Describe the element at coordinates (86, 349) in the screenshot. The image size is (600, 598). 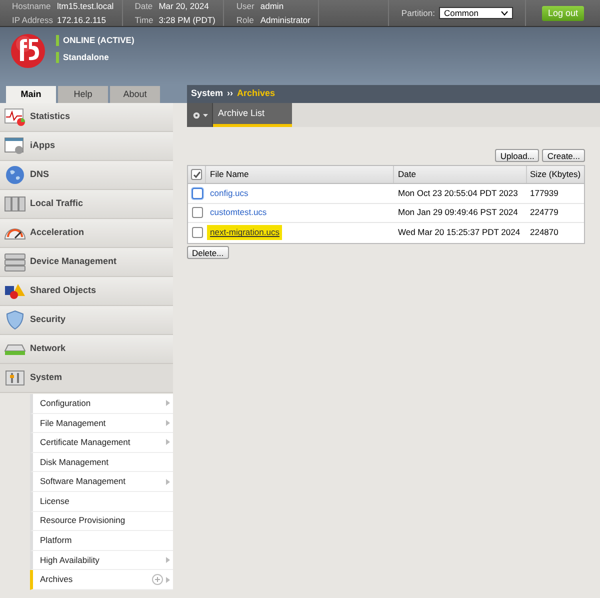
I see `sidebar-item: Network` at that location.